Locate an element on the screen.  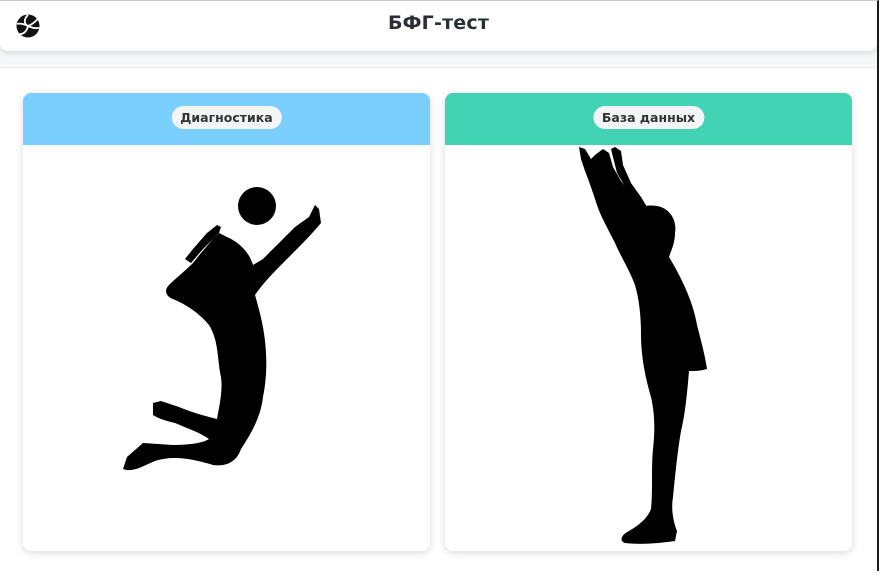
database-card-header: База данных is located at coordinates (648, 119).